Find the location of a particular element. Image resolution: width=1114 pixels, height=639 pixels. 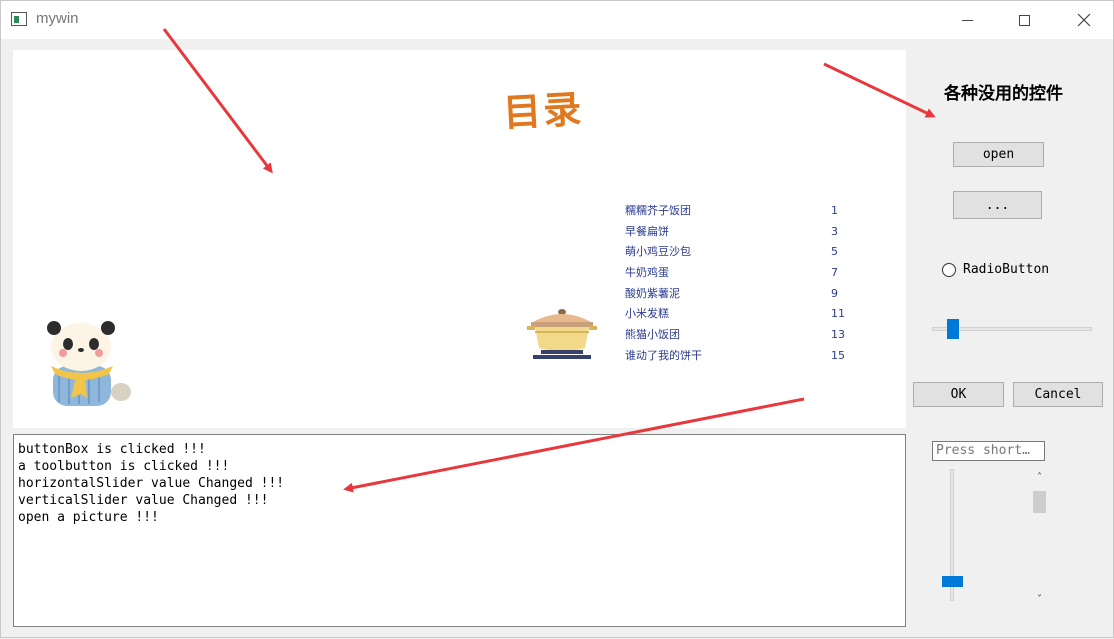

menu-row: 萌小鸡豆沙包 5 is located at coordinates (735, 252).